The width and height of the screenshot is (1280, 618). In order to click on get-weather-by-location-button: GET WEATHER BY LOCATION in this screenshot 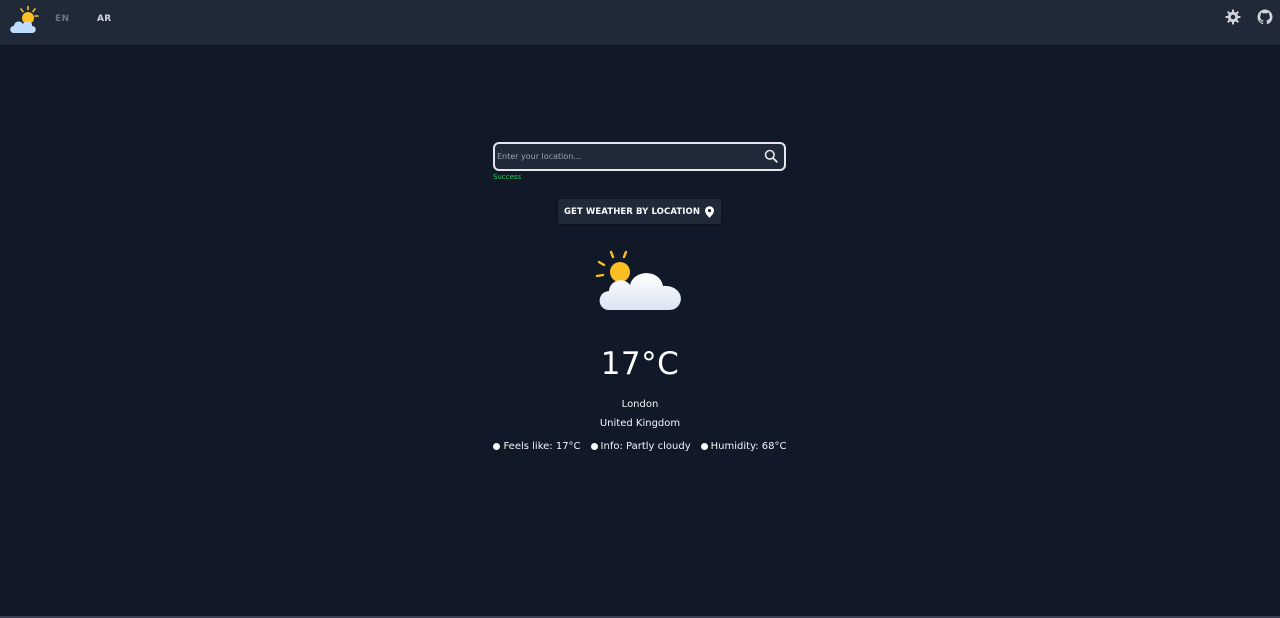, I will do `click(639, 211)`.